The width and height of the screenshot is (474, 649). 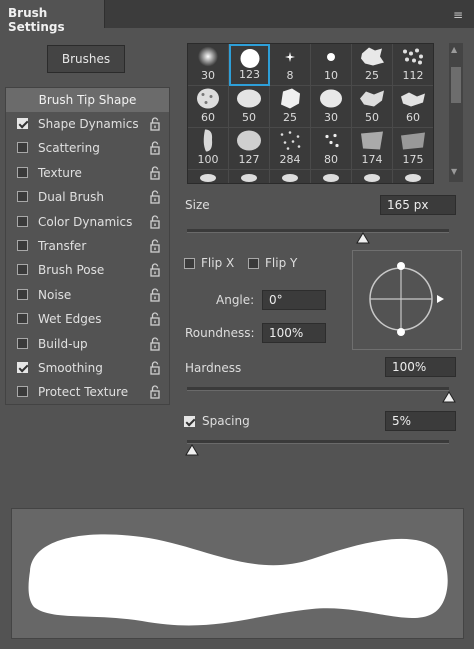 What do you see at coordinates (372, 149) in the screenshot?
I see `brush-preset: 174` at bounding box center [372, 149].